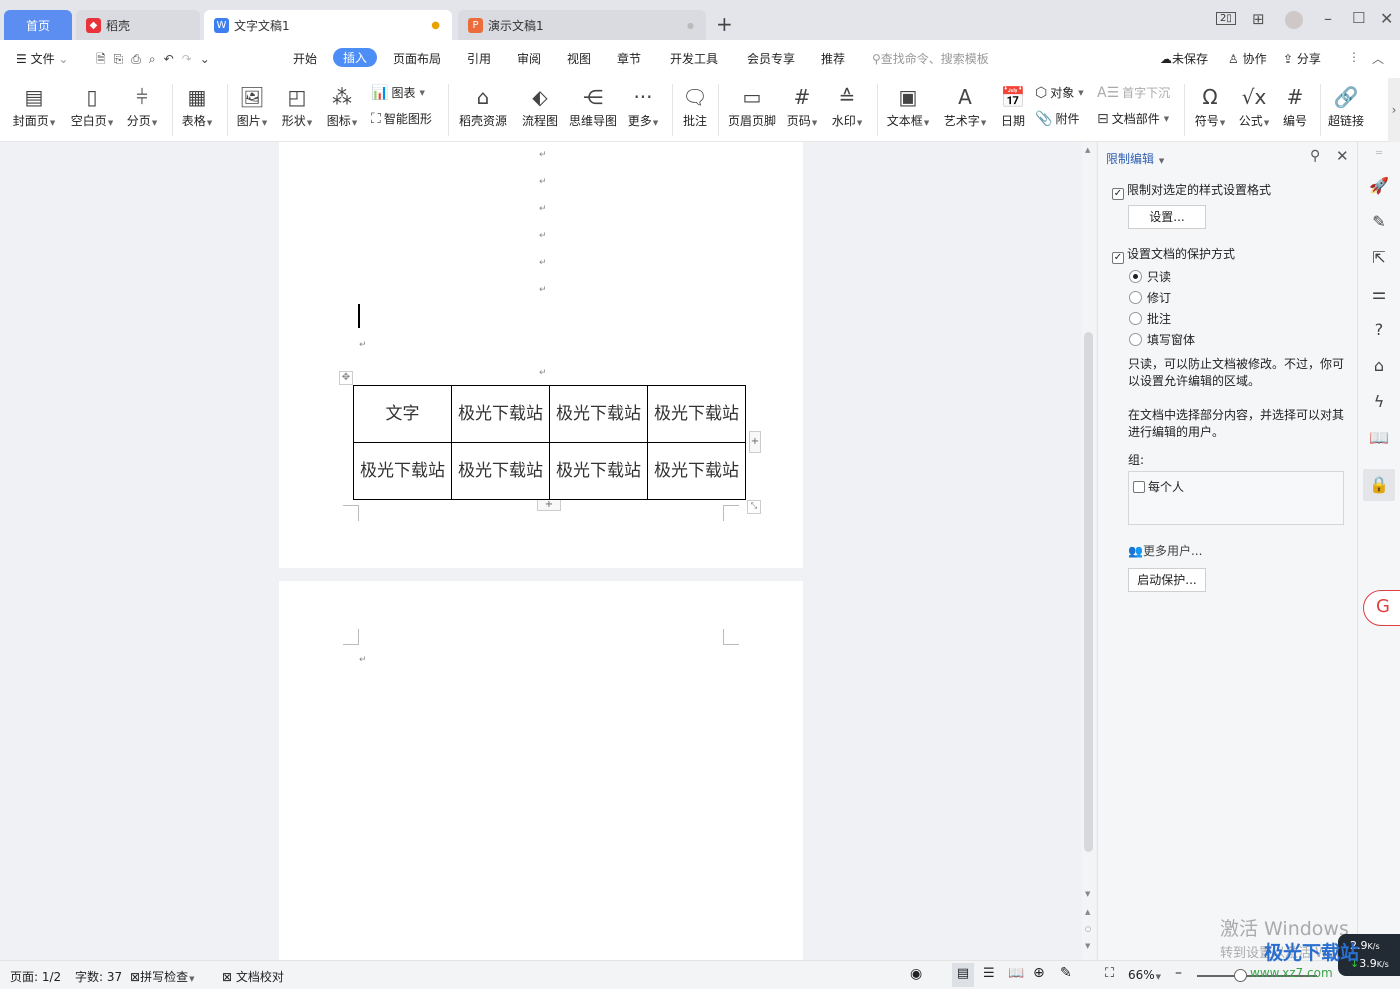 The width and height of the screenshot is (1400, 989). Describe the element at coordinates (1173, 254) in the screenshot. I see `protect-mode-checkbox: ✓ 设置文档的保护方式` at that location.